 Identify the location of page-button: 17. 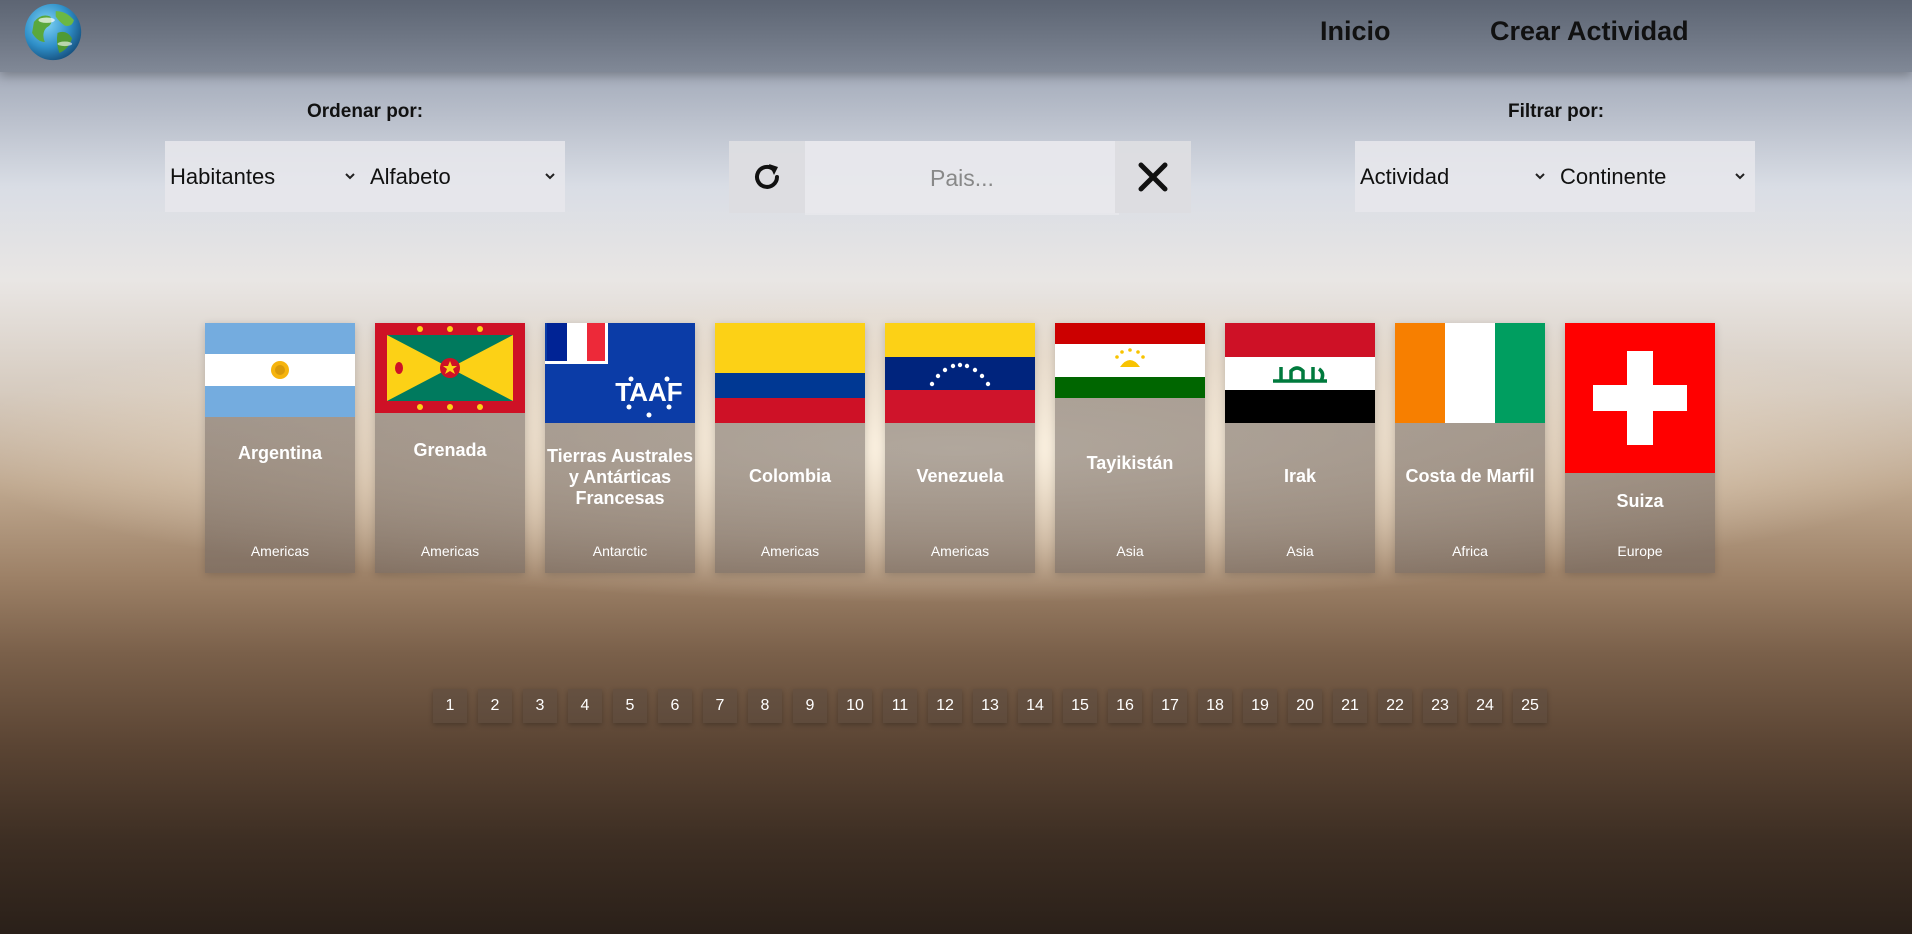
(1170, 706).